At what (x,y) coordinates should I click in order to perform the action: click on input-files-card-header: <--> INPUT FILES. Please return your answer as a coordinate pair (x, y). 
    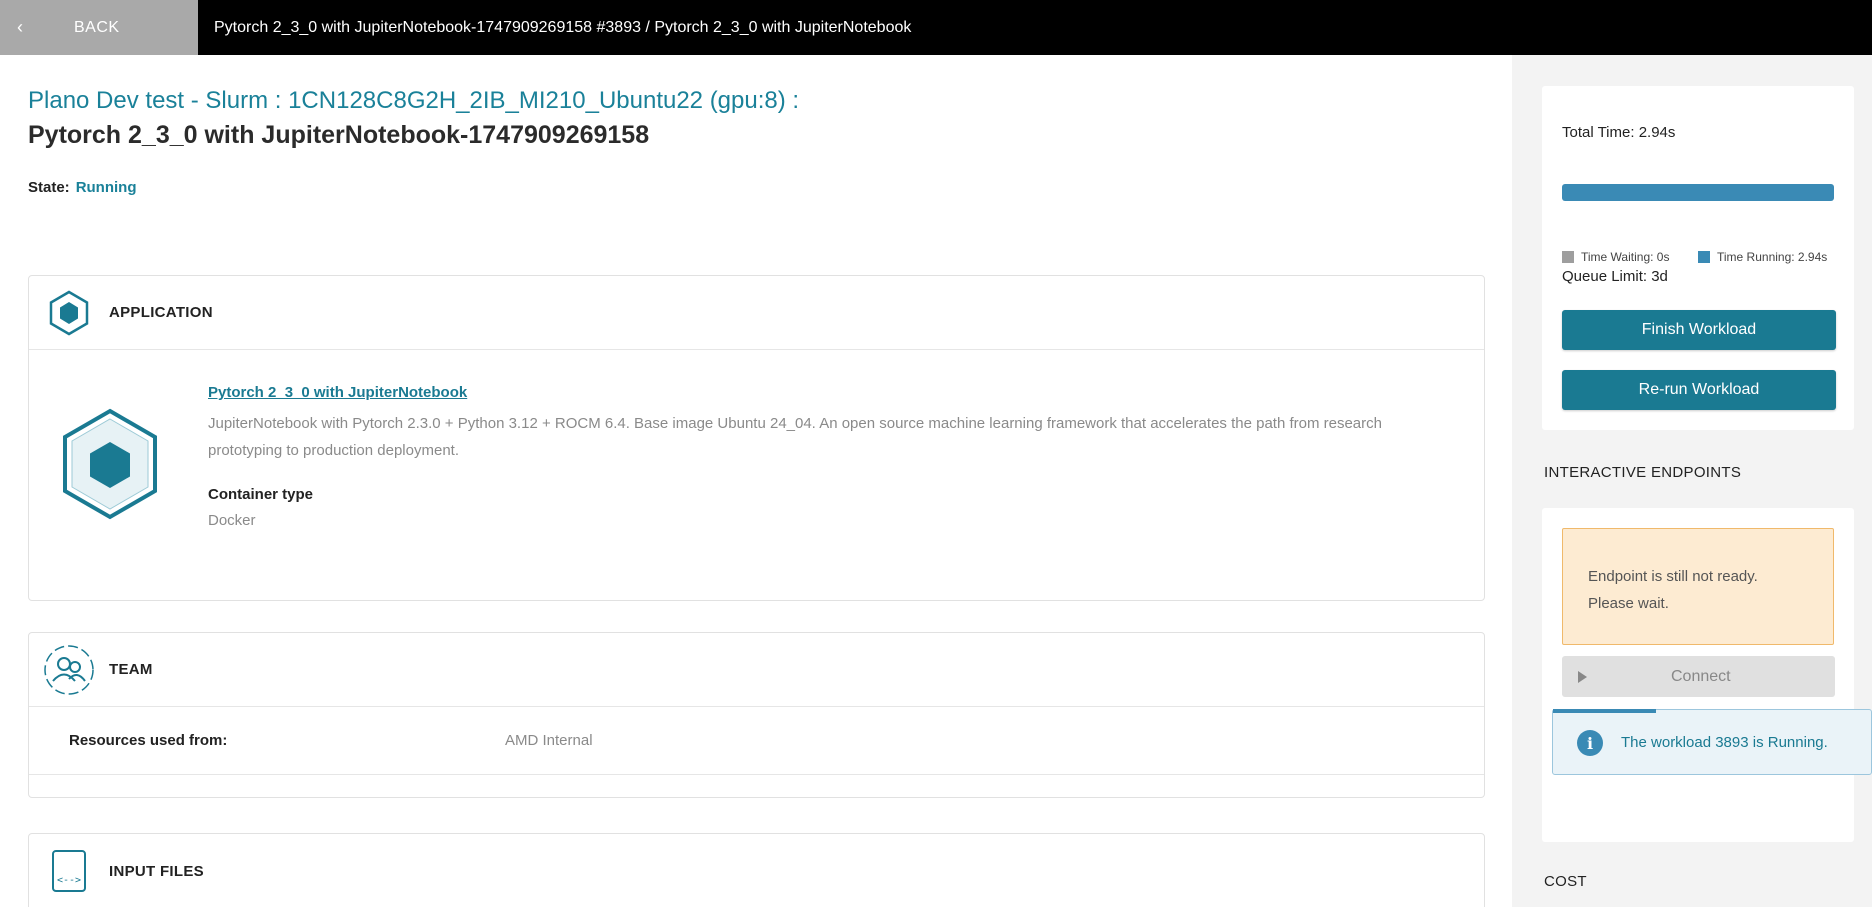
    Looking at the image, I should click on (756, 870).